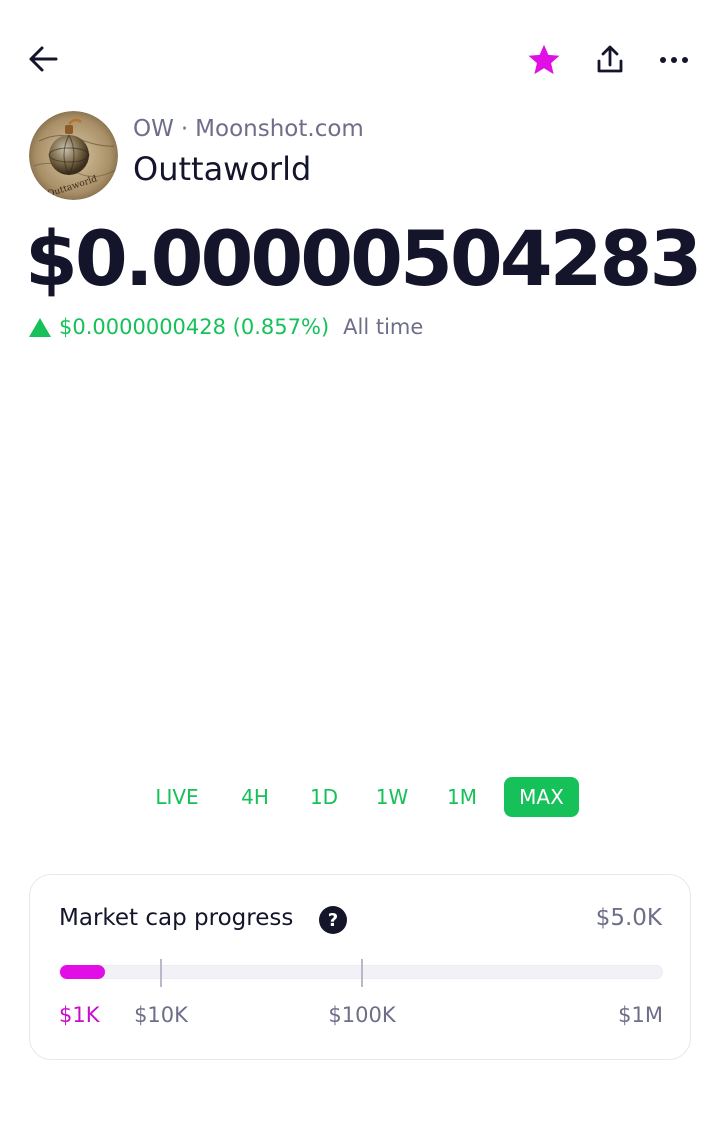 Image resolution: width=711 pixels, height=1128 pixels. What do you see at coordinates (82, 972) in the screenshot?
I see `market-cap-progress-fill` at bounding box center [82, 972].